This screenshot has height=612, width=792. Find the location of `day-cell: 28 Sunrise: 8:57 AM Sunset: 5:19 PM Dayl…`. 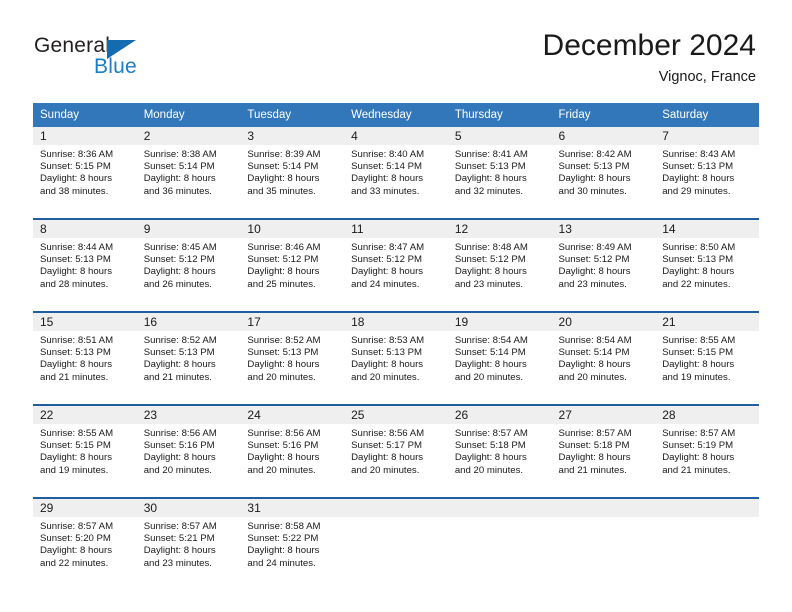

day-cell: 28 Sunrise: 8:57 AM Sunset: 5:19 PM Dayl… is located at coordinates (707, 448).